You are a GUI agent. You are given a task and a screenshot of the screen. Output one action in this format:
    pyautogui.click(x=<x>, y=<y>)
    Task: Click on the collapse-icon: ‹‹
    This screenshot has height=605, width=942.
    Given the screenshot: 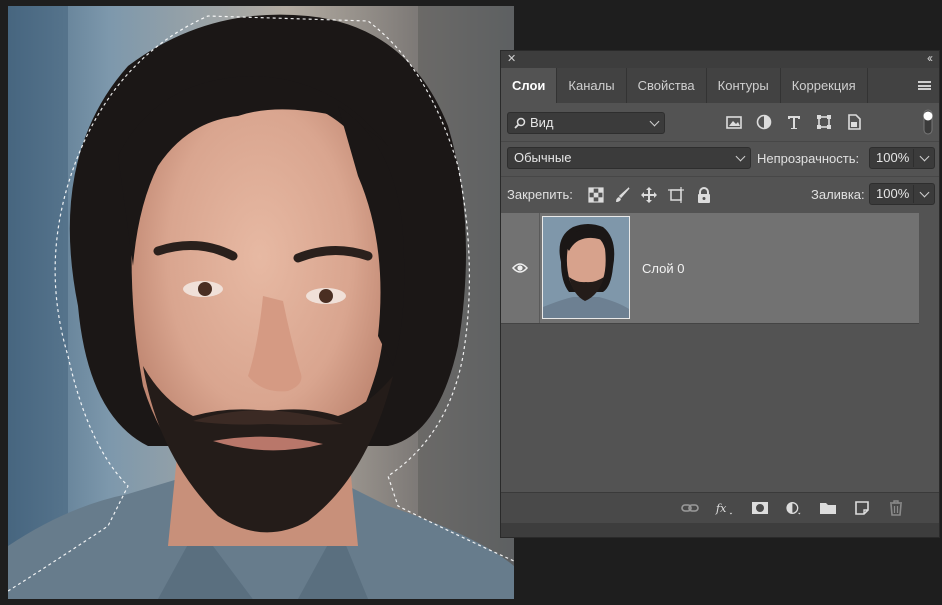 What is the action you would take?
    pyautogui.click(x=930, y=58)
    